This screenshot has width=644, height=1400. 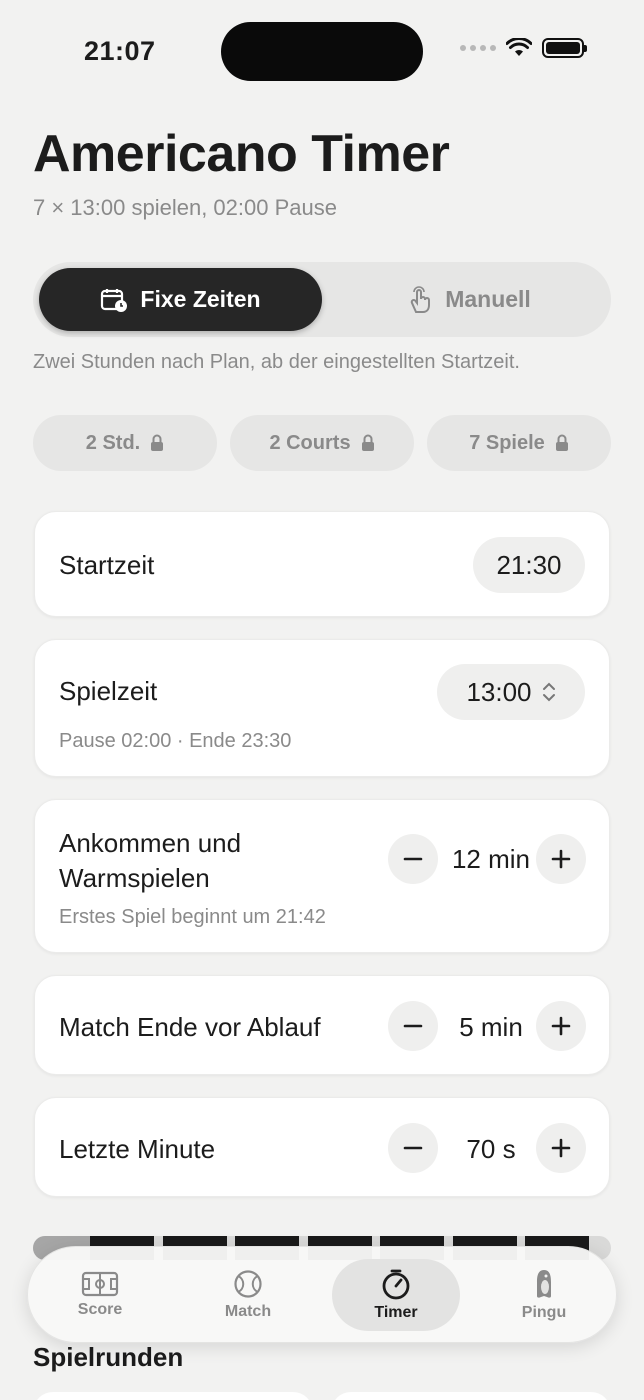 I want to click on mode-fixe-zeiten-label: Fixe Zeiten, so click(x=200, y=299).